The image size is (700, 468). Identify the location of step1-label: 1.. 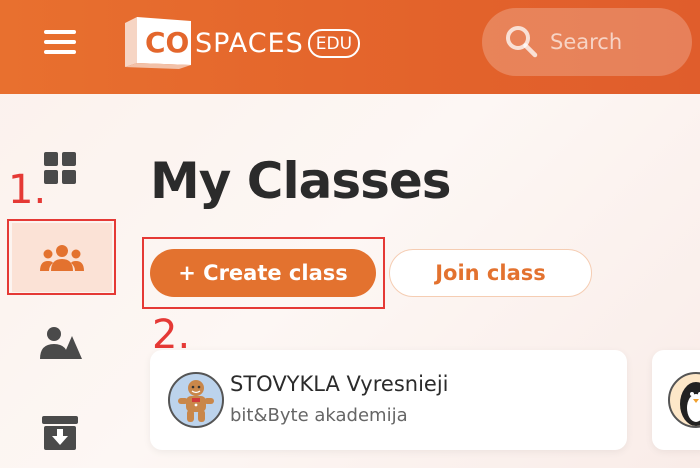
(27, 190).